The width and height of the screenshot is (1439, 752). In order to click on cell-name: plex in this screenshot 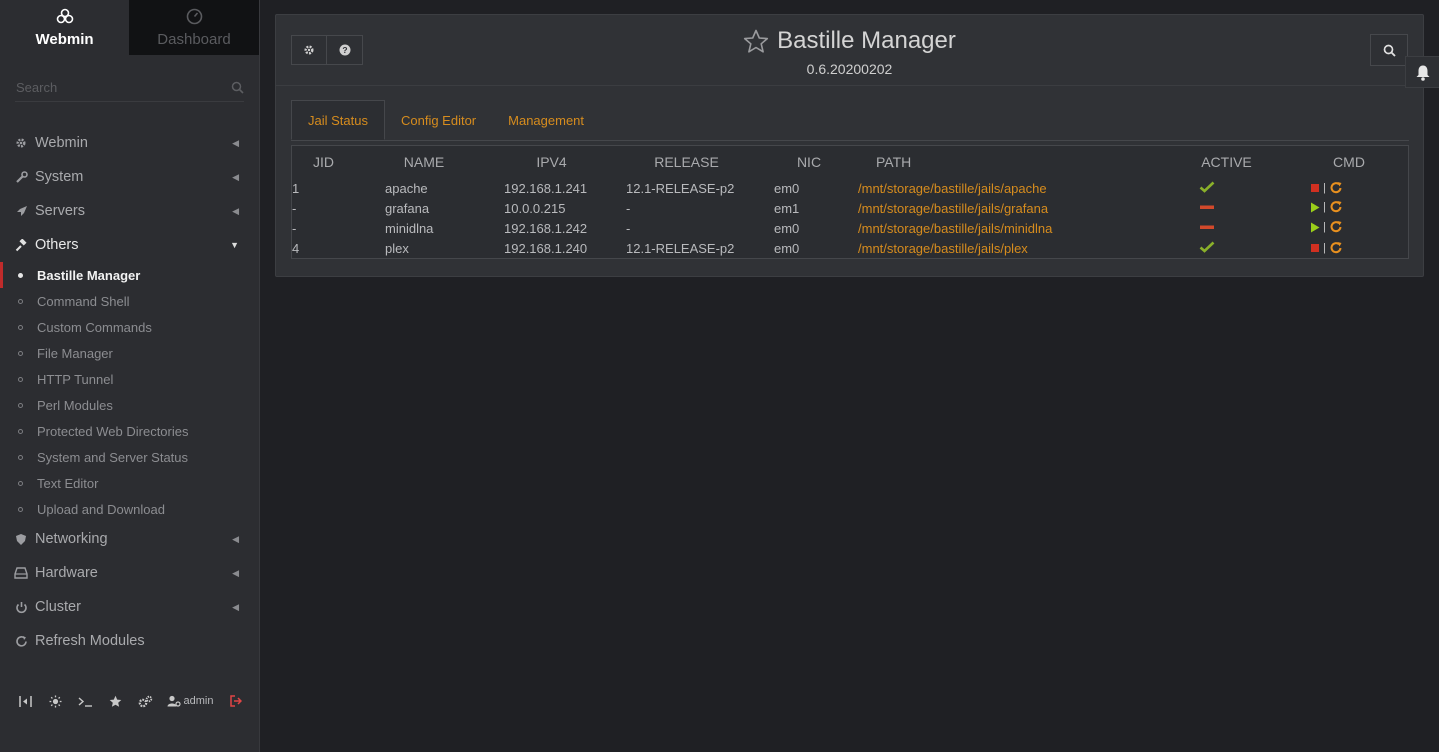, I will do `click(397, 248)`.